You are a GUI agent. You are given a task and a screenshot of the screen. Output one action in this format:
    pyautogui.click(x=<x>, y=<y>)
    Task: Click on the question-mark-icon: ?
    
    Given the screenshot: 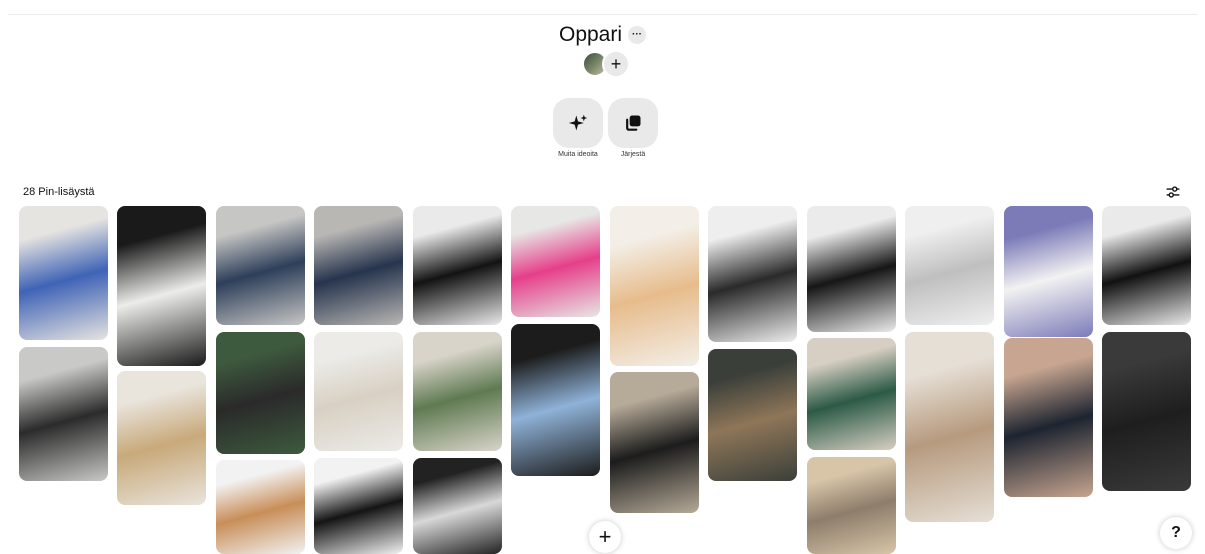 What is the action you would take?
    pyautogui.click(x=1176, y=532)
    